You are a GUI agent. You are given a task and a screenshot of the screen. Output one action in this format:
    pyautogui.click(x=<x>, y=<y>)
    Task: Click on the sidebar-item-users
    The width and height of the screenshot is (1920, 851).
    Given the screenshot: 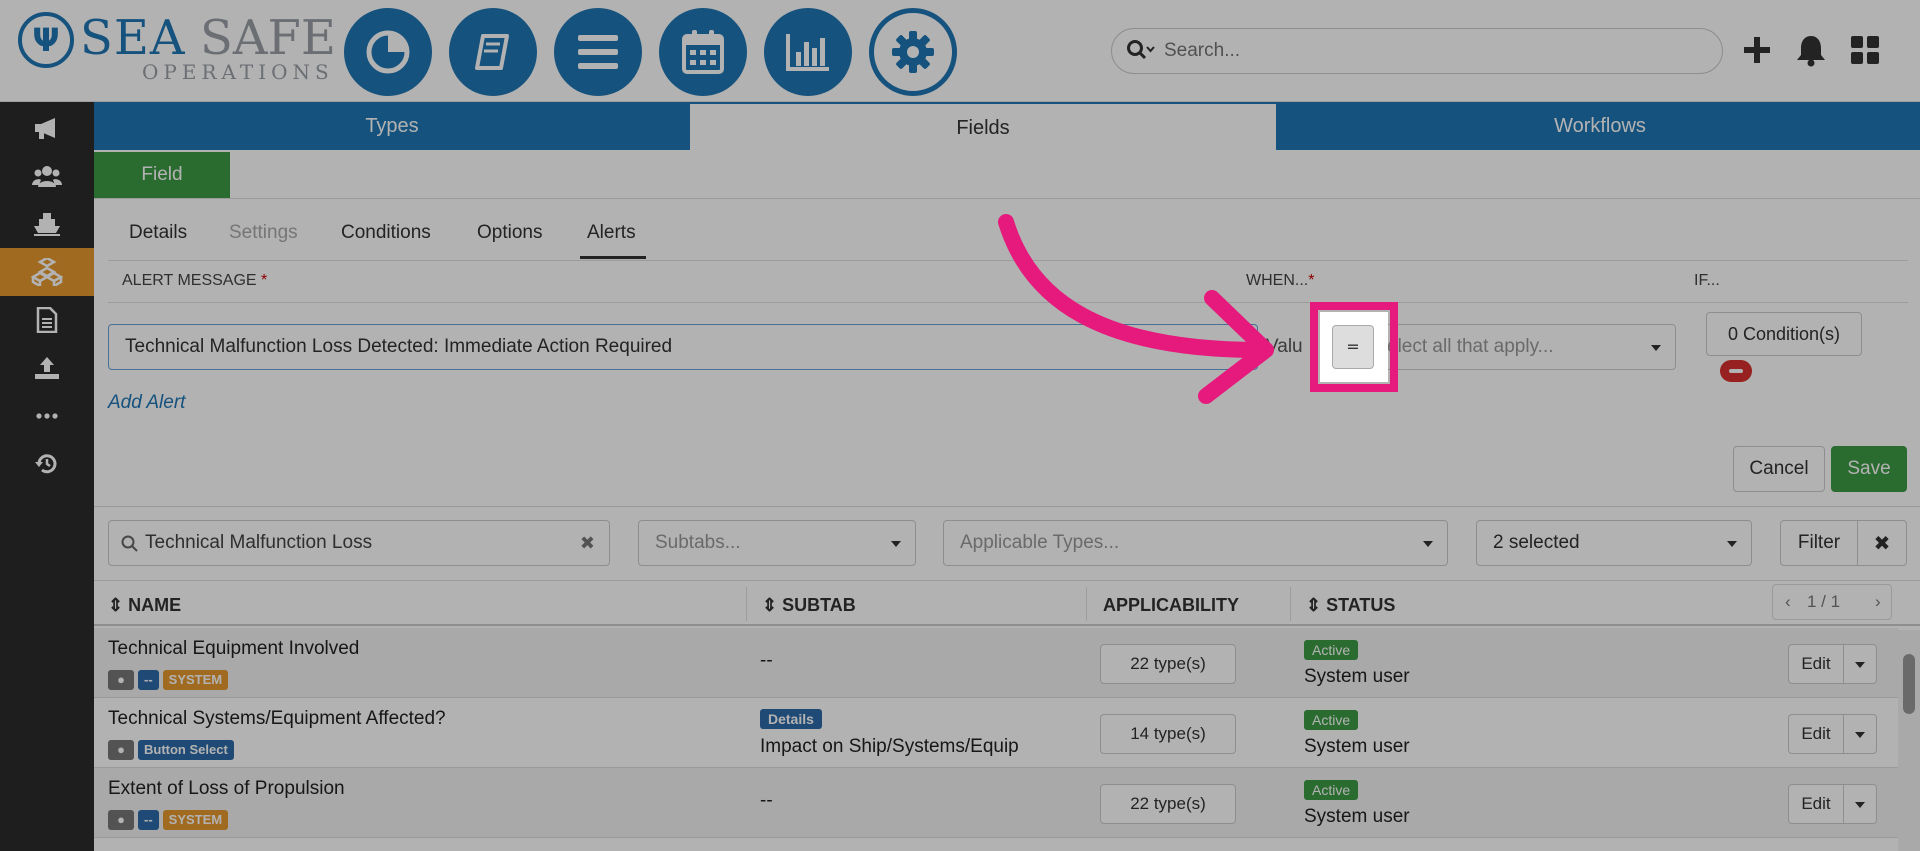 What is the action you would take?
    pyautogui.click(x=47, y=176)
    